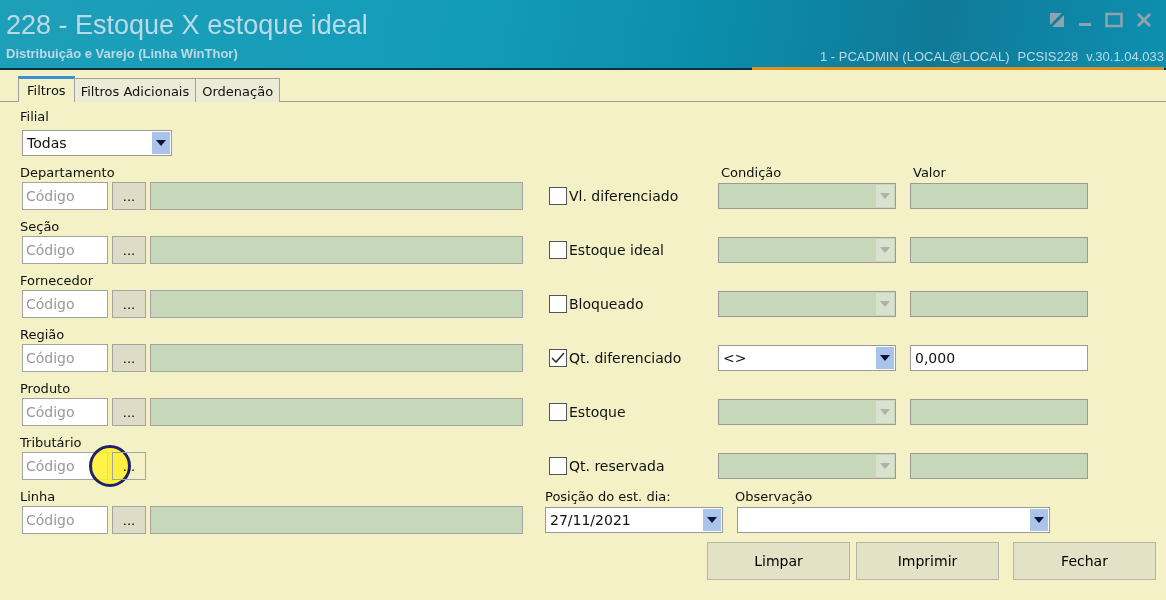  What do you see at coordinates (624, 196) in the screenshot?
I see `checkbox-label: Vl. diferenciado` at bounding box center [624, 196].